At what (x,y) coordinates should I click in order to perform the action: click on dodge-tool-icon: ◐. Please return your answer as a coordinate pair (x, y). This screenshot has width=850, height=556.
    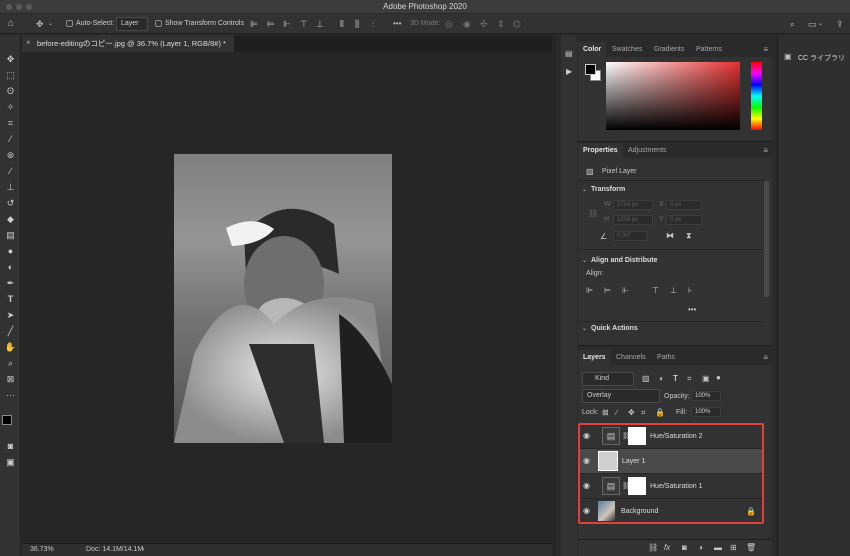
    Looking at the image, I should click on (10, 267).